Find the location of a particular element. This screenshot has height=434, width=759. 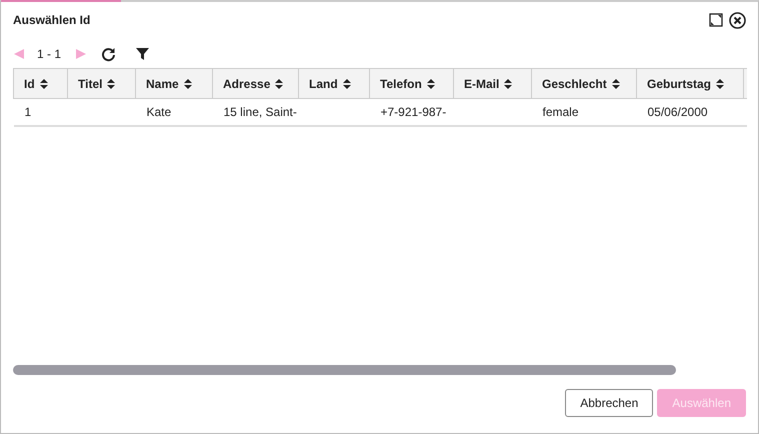

column-header: Adresse is located at coordinates (255, 83).